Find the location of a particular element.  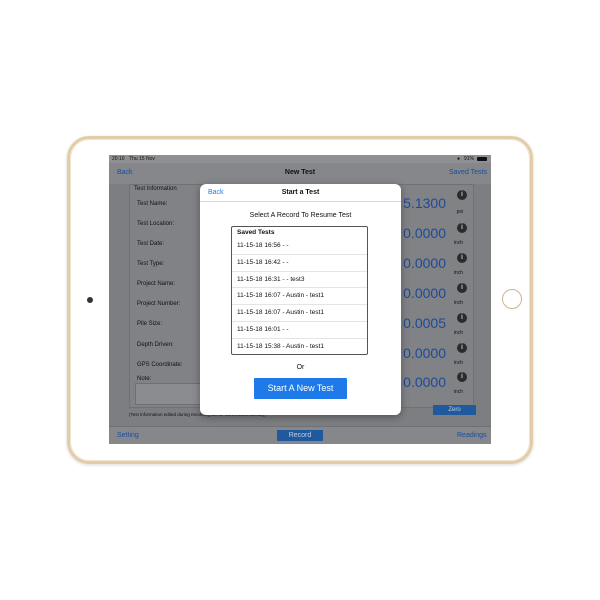

field-gps-coordinate: GPS Coordinate: is located at coordinates (159, 365).